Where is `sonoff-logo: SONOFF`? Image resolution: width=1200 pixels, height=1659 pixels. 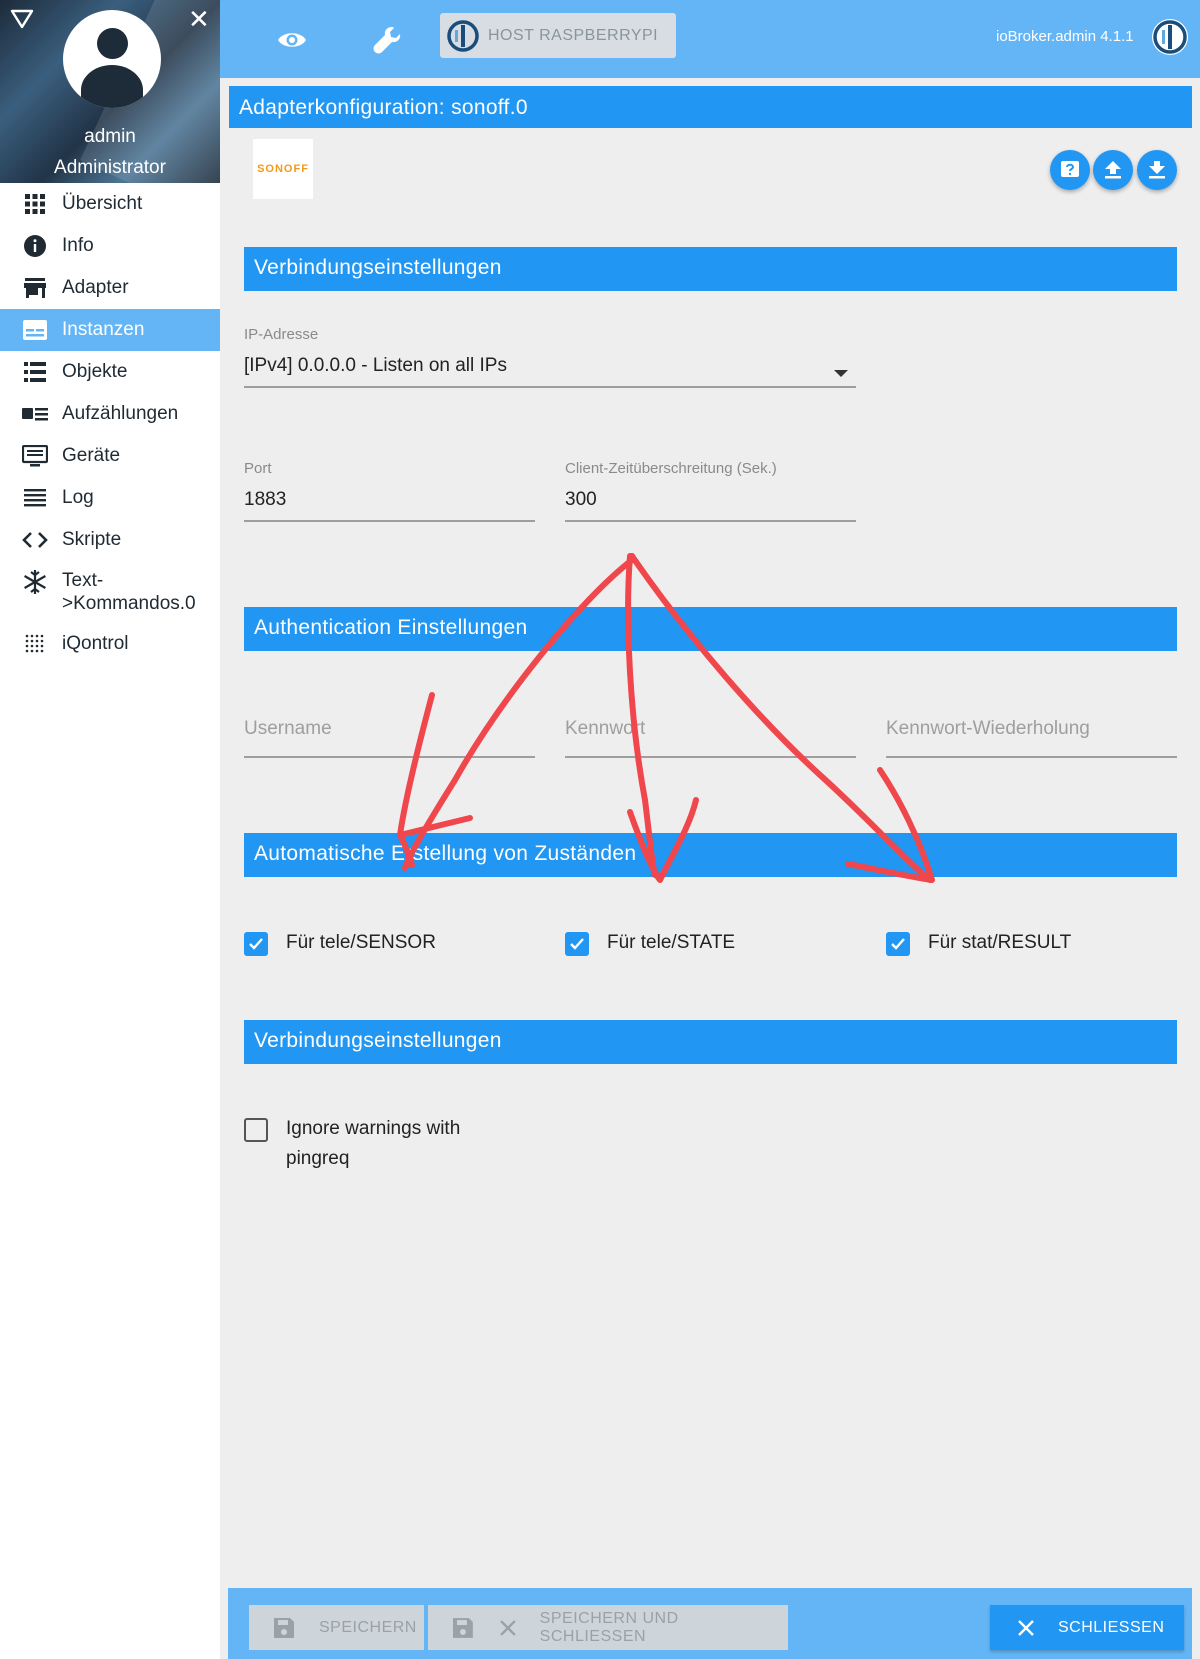 sonoff-logo: SONOFF is located at coordinates (283, 169).